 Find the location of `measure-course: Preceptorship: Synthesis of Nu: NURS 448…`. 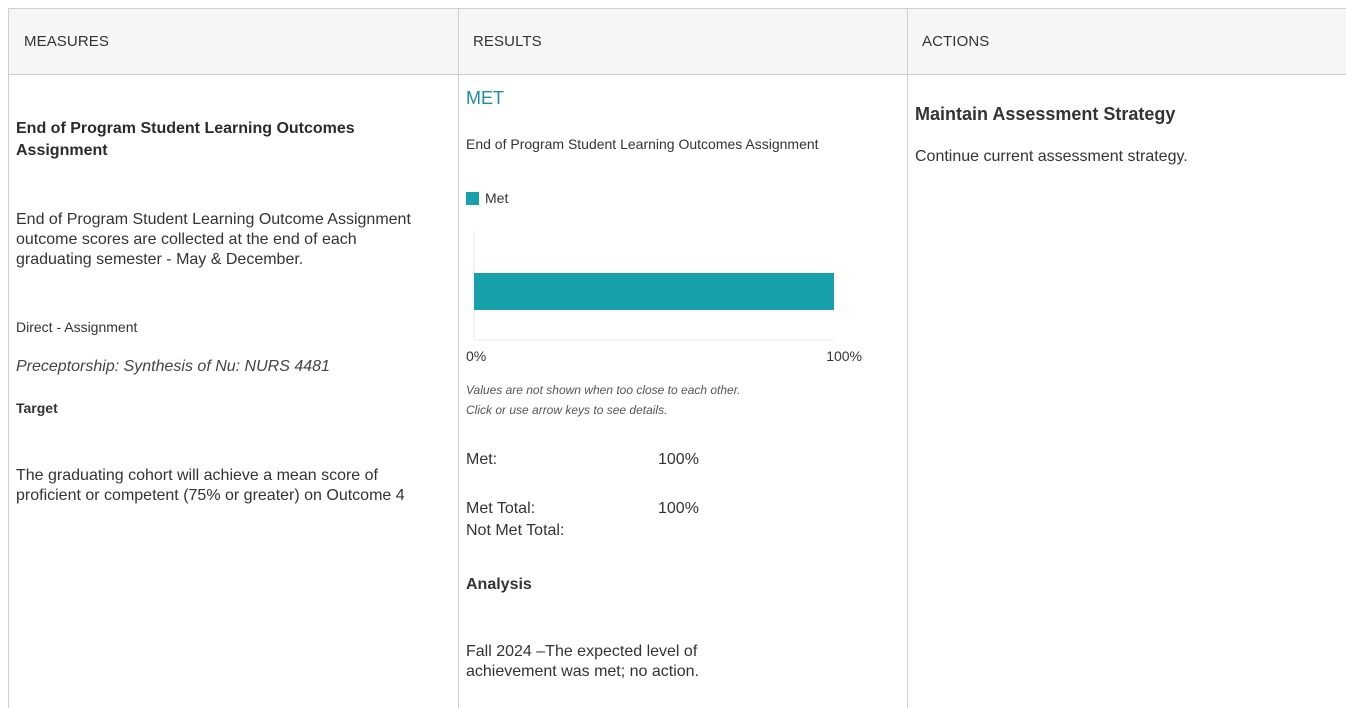

measure-course: Preceptorship: Synthesis of Nu: NURS 448… is located at coordinates (173, 366).